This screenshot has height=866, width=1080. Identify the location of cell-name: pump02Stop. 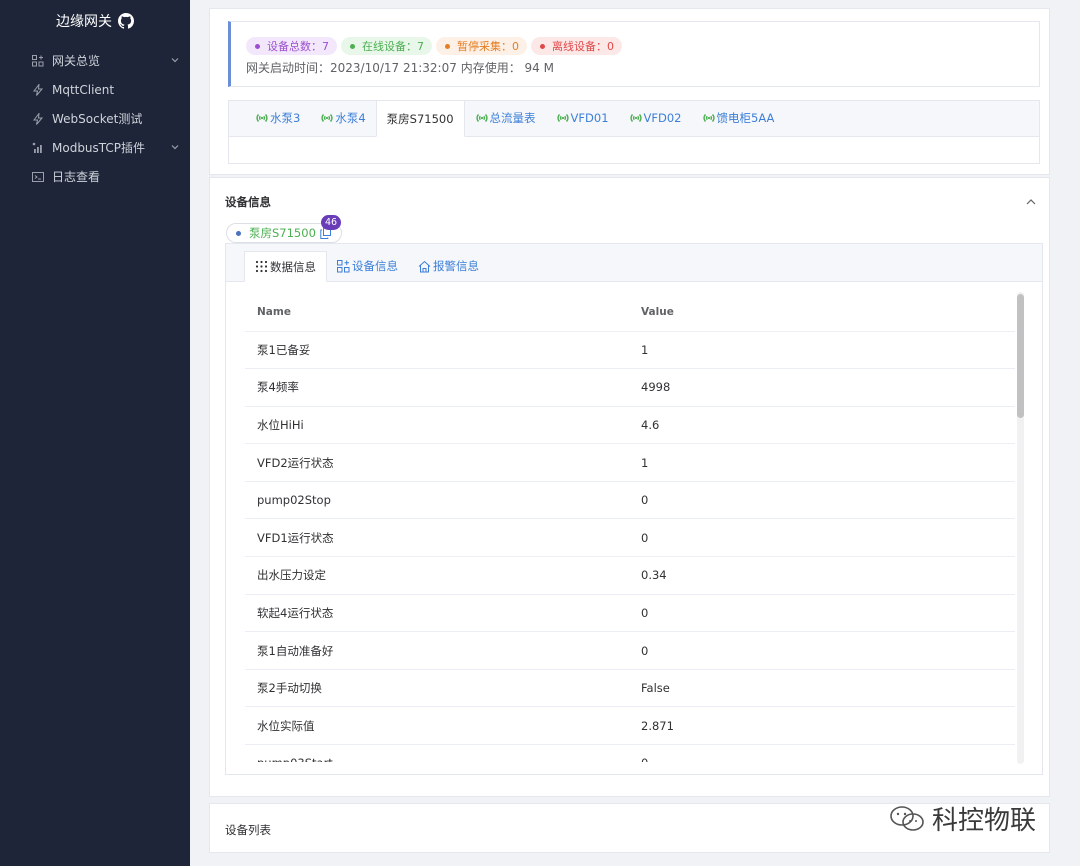
(437, 500).